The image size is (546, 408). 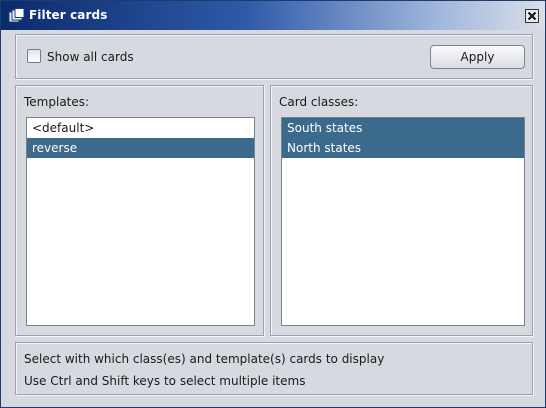 What do you see at coordinates (140, 128) in the screenshot?
I see `templates-list-item: <default>` at bounding box center [140, 128].